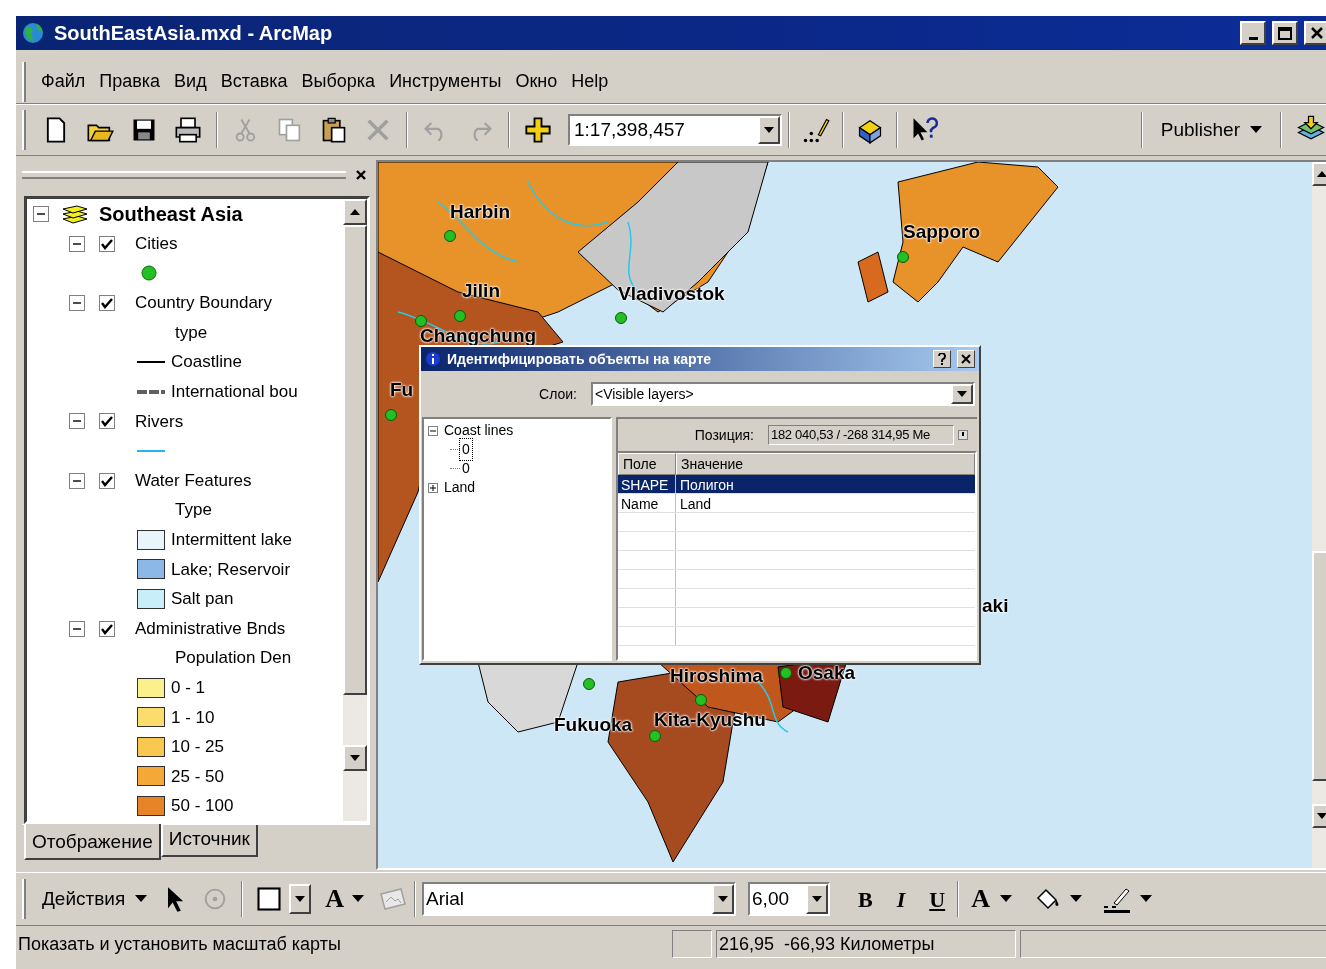 This screenshot has width=1326, height=969. I want to click on menu-item: Правка, so click(130, 81).